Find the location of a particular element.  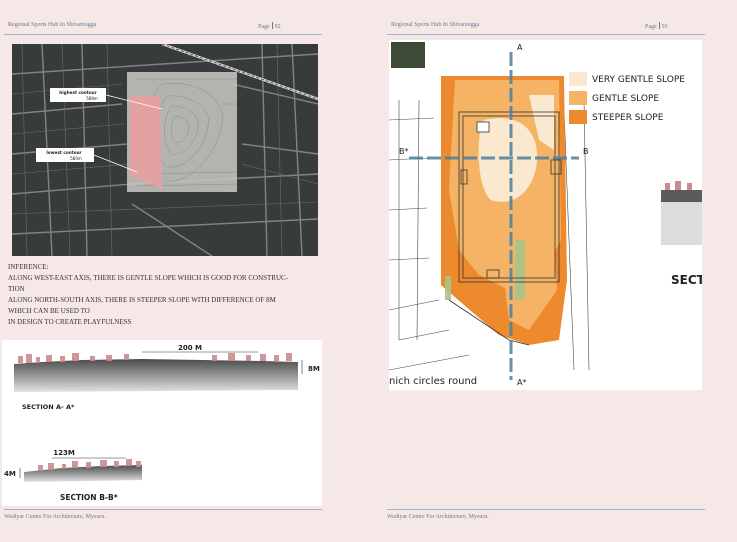

legend-gentle: GENTLE SLOPE is located at coordinates (625, 99).